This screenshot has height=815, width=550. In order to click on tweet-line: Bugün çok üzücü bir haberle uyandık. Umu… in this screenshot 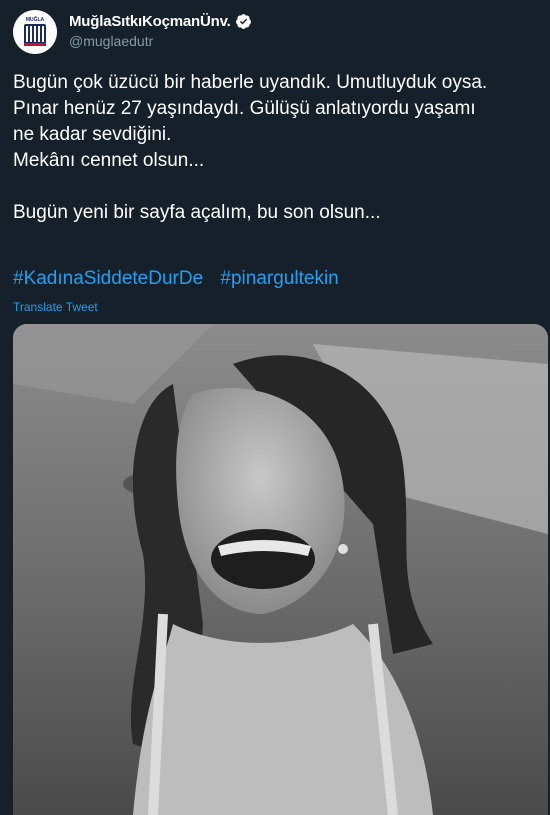, I will do `click(250, 82)`.